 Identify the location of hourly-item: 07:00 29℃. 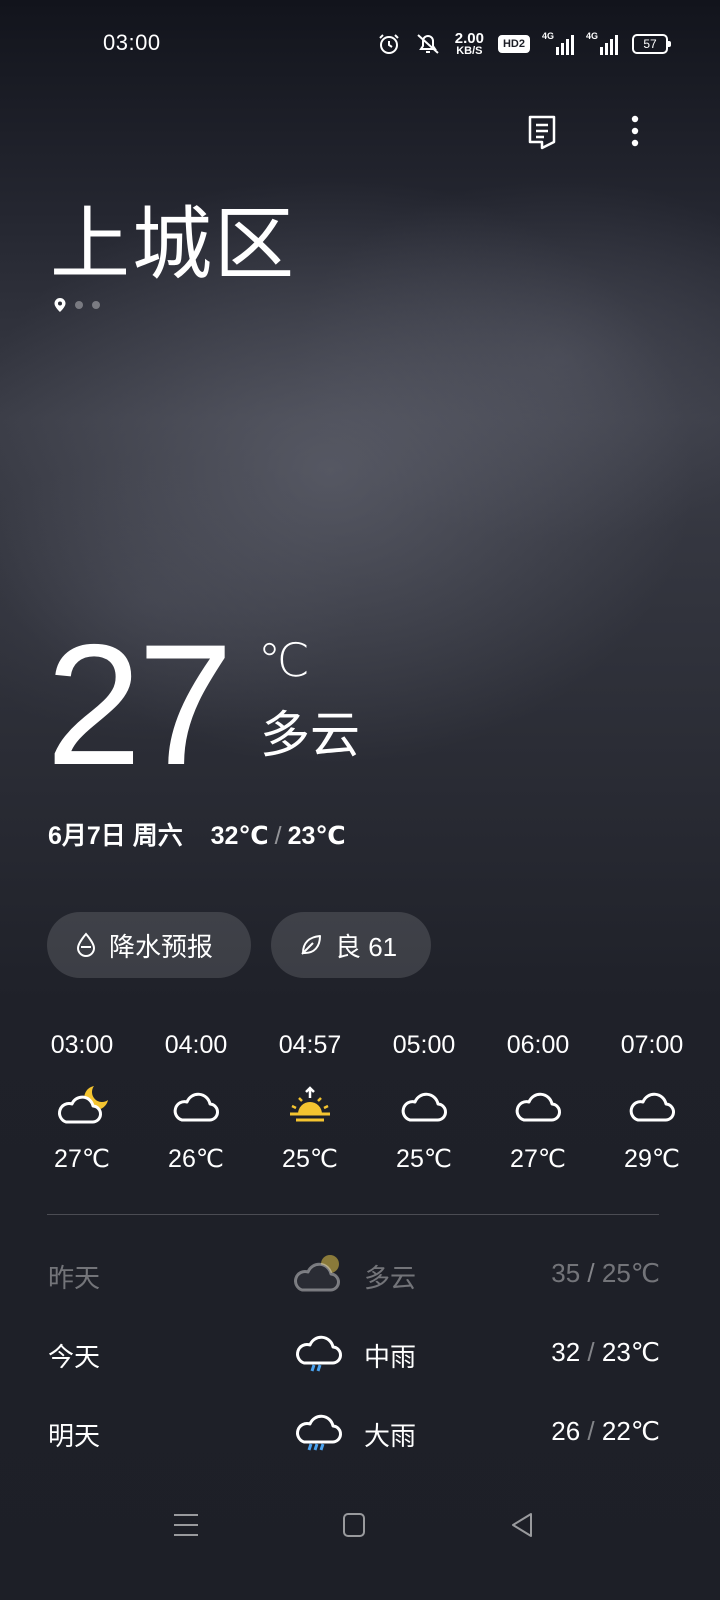
(652, 1102).